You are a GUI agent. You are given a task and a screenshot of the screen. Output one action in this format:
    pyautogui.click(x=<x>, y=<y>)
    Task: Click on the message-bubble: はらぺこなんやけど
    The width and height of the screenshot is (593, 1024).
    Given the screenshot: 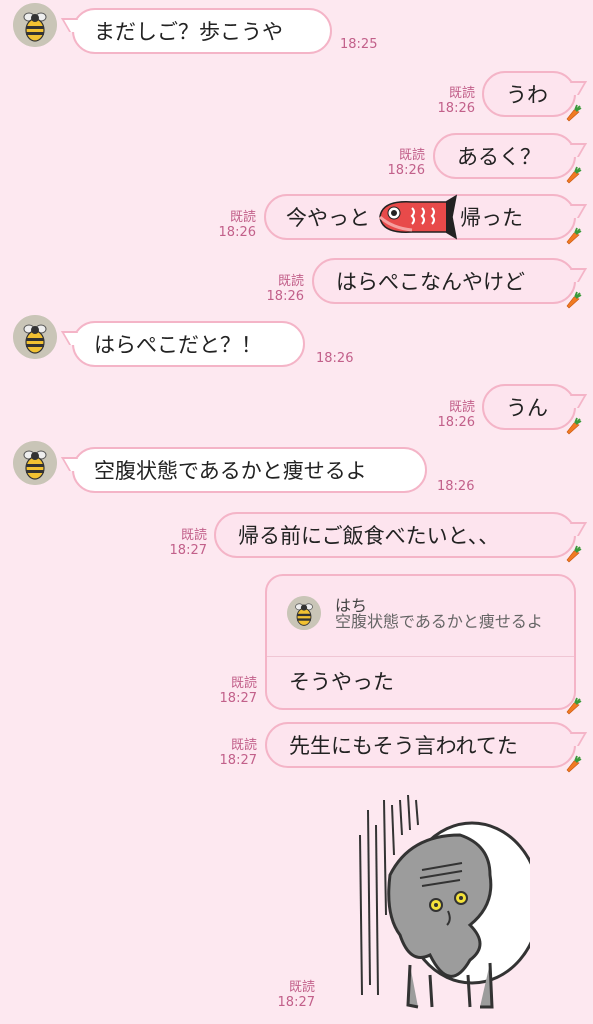 What is the action you would take?
    pyautogui.click(x=444, y=281)
    